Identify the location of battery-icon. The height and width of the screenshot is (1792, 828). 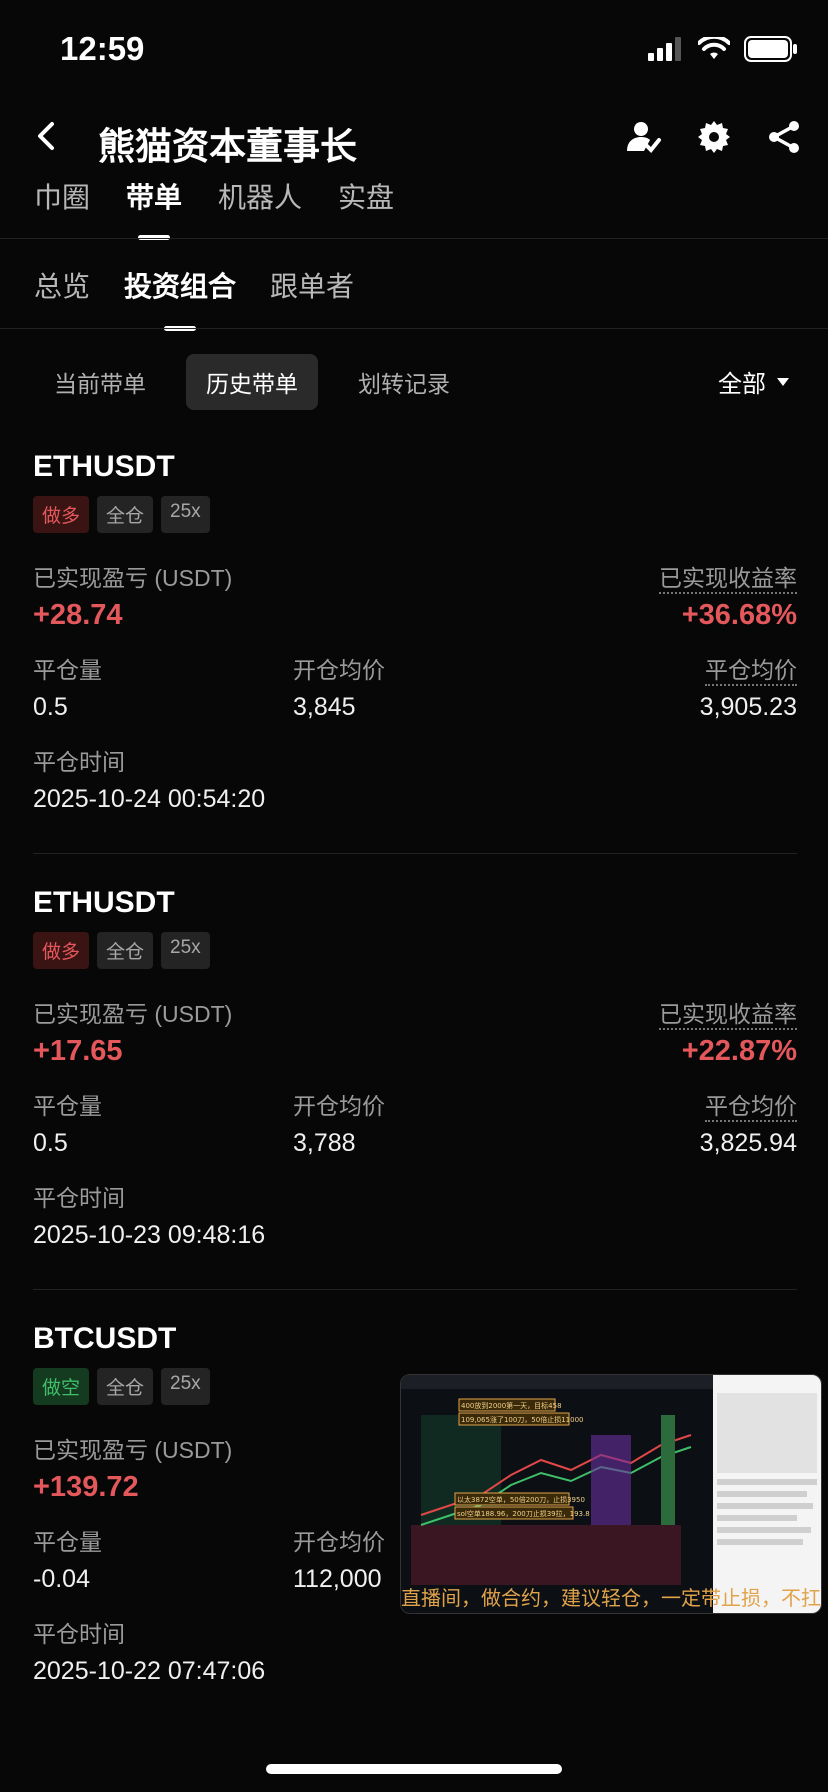
(770, 49).